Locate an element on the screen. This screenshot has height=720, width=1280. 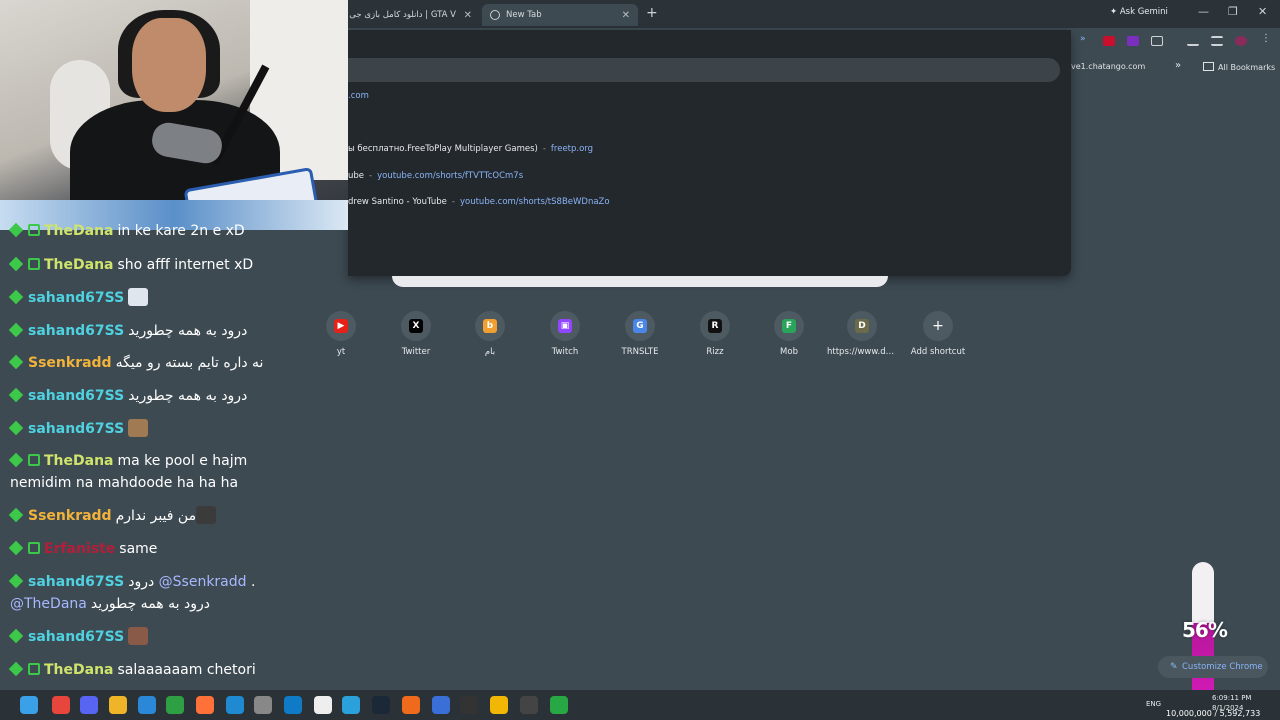
tray-language: ENG is located at coordinates (1153, 704).